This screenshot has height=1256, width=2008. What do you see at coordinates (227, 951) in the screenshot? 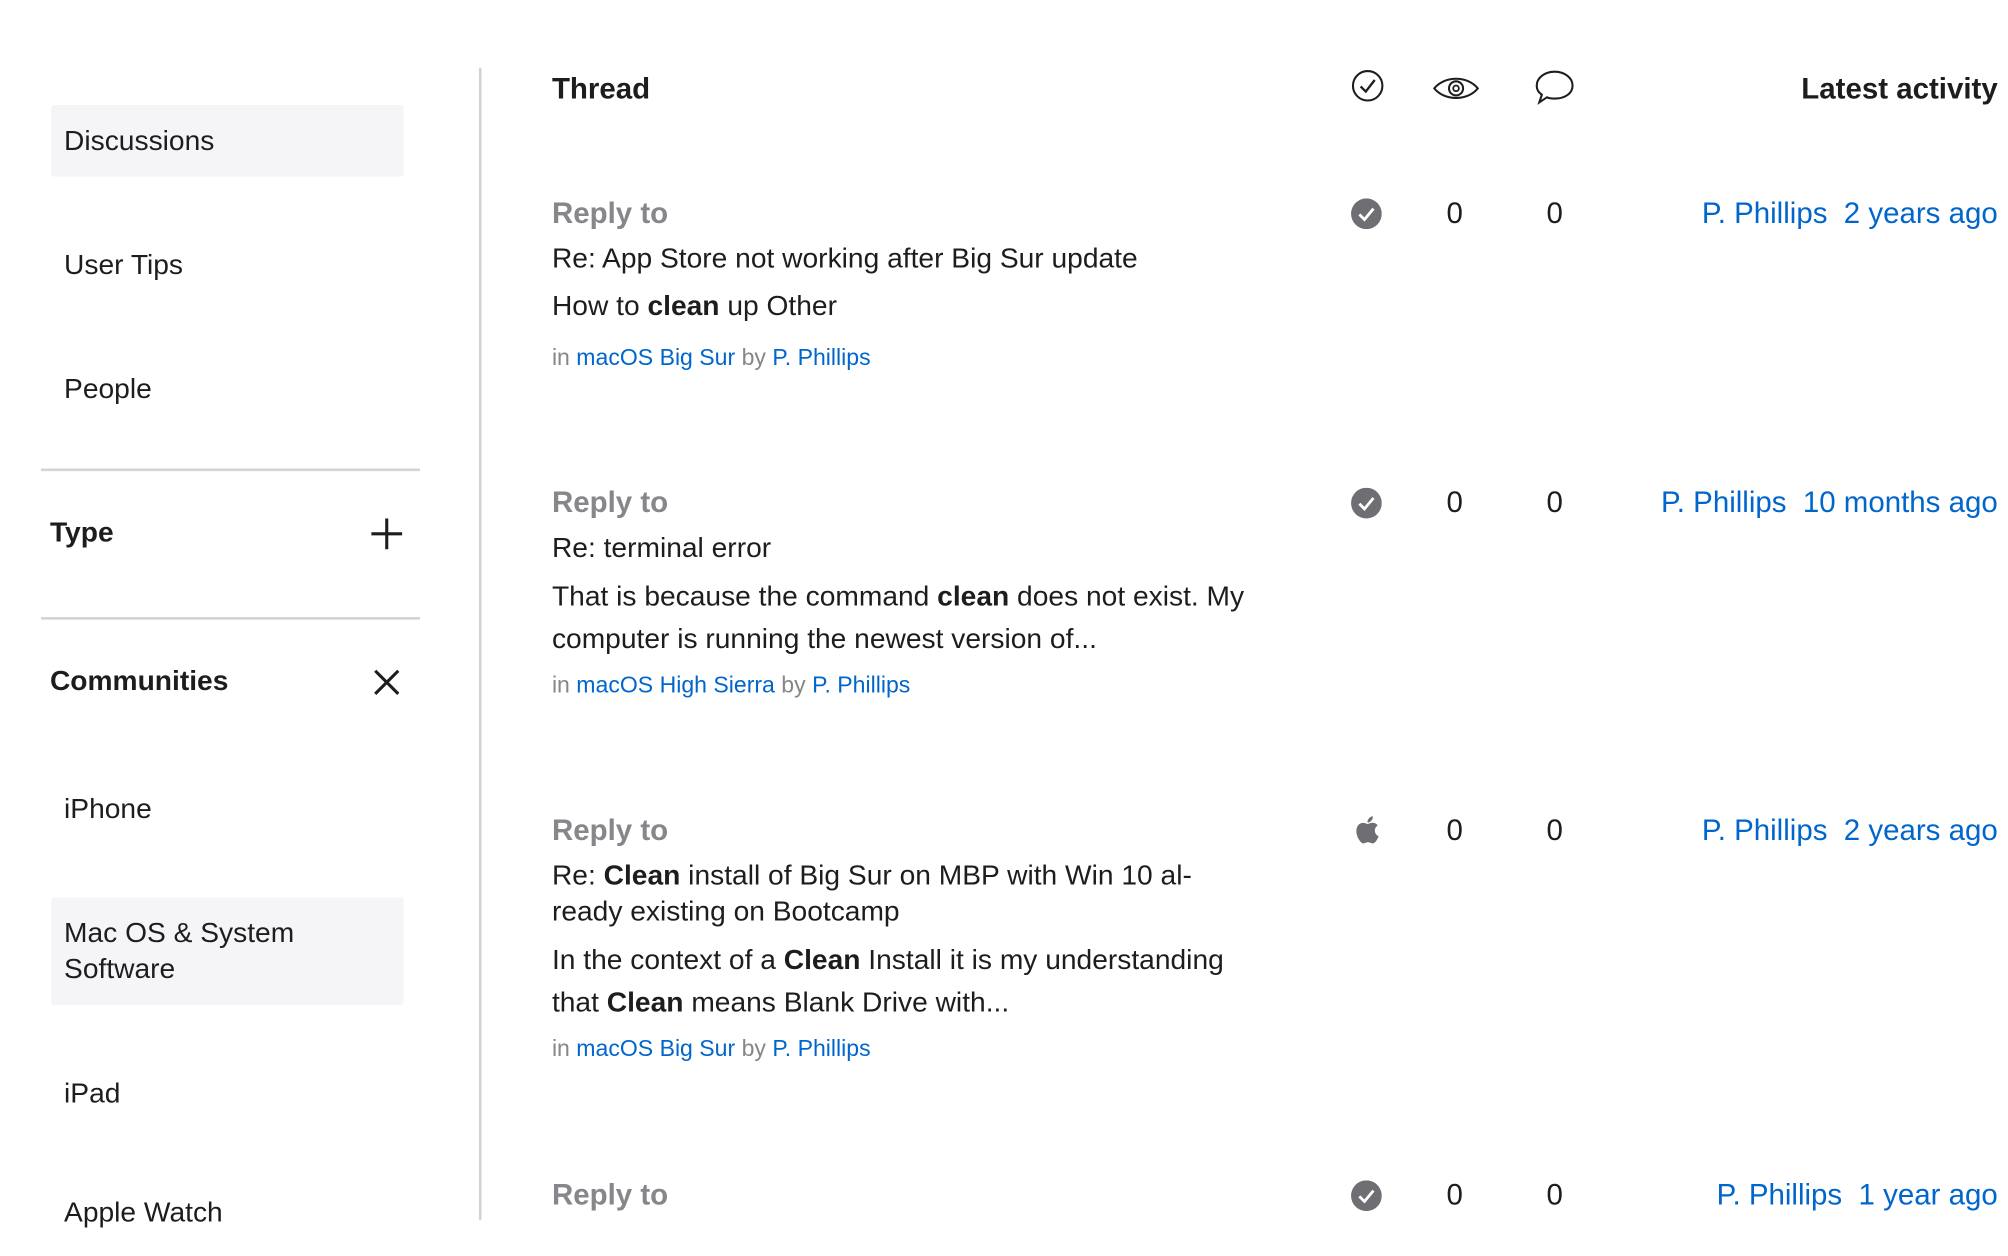
I see `community-item-mac-os: Mac OS & System Software` at bounding box center [227, 951].